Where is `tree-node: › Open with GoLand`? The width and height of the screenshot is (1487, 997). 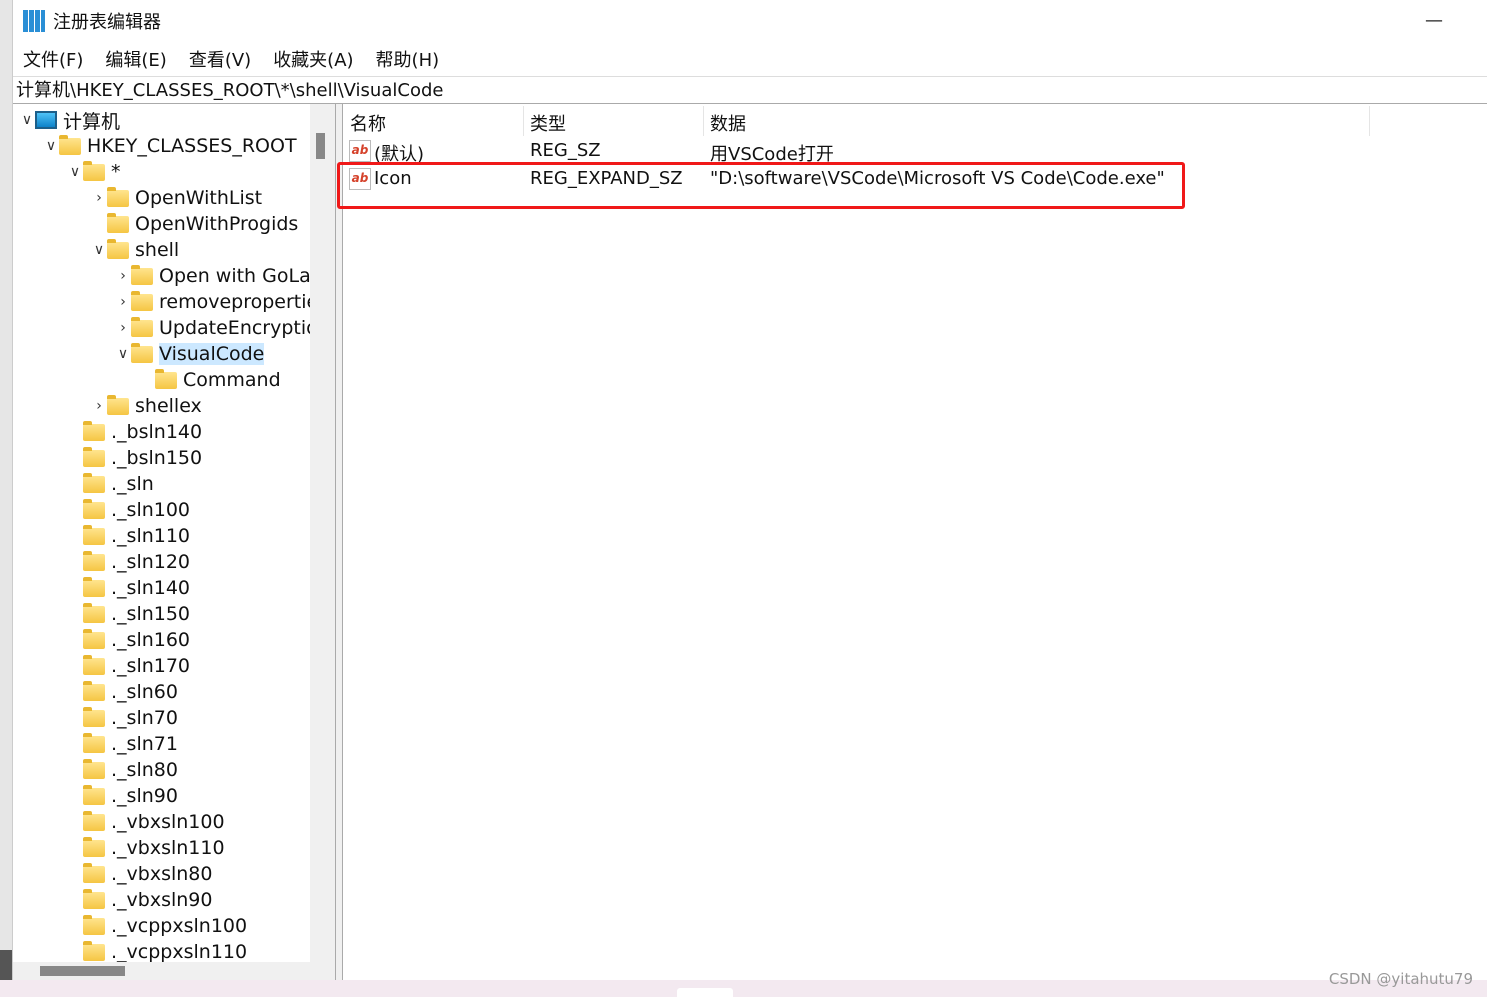
tree-node: › Open with GoLand is located at coordinates (215, 276).